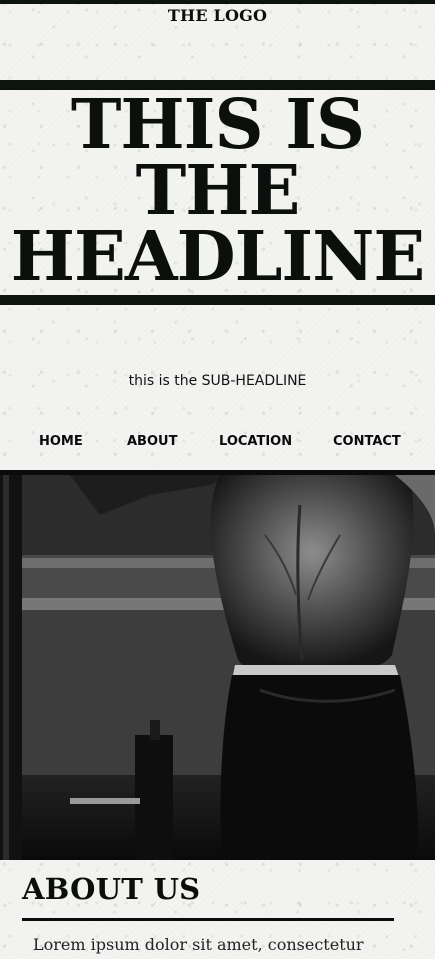 This screenshot has height=959, width=435. What do you see at coordinates (217, 257) in the screenshot?
I see `headline-line-3: HEADLINE` at bounding box center [217, 257].